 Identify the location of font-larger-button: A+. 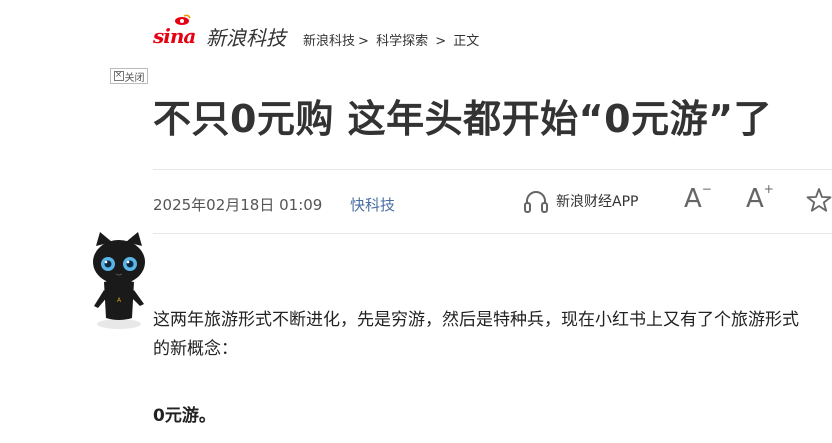
(760, 198).